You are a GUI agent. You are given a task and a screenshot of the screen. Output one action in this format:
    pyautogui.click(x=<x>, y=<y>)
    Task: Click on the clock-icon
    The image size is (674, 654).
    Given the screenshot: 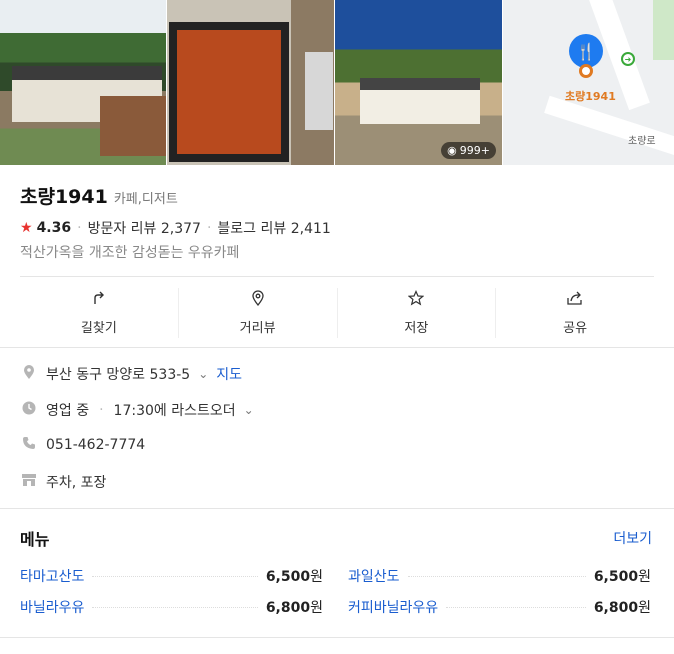 What is the action you would take?
    pyautogui.click(x=29, y=410)
    